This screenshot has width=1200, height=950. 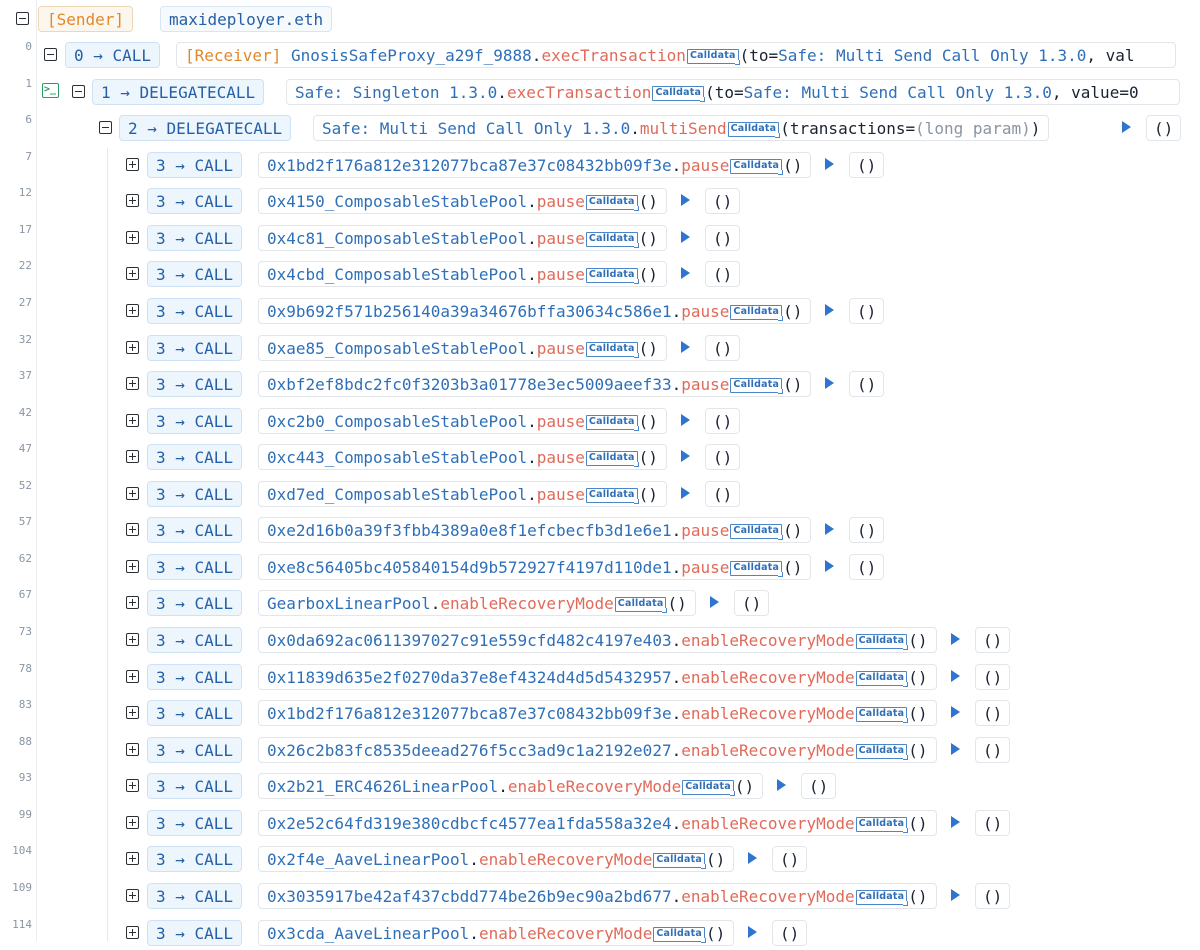 I want to click on sender-address-link: maxideployer.eth, so click(x=246, y=19).